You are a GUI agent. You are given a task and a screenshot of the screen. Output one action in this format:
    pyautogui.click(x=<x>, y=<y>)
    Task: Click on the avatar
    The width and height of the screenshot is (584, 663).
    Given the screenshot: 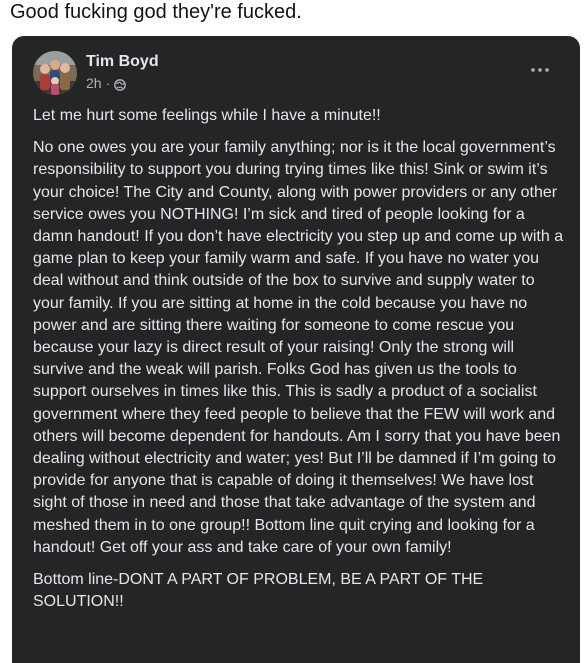 What is the action you would take?
    pyautogui.click(x=55, y=73)
    